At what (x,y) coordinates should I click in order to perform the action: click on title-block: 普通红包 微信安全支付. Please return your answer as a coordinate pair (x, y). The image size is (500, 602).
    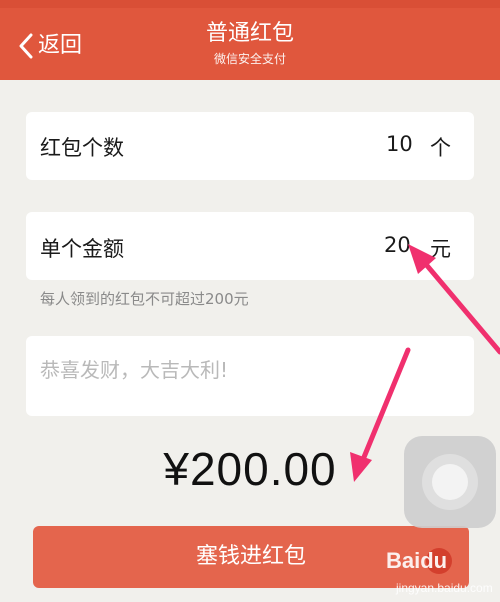
    Looking at the image, I should click on (250, 44).